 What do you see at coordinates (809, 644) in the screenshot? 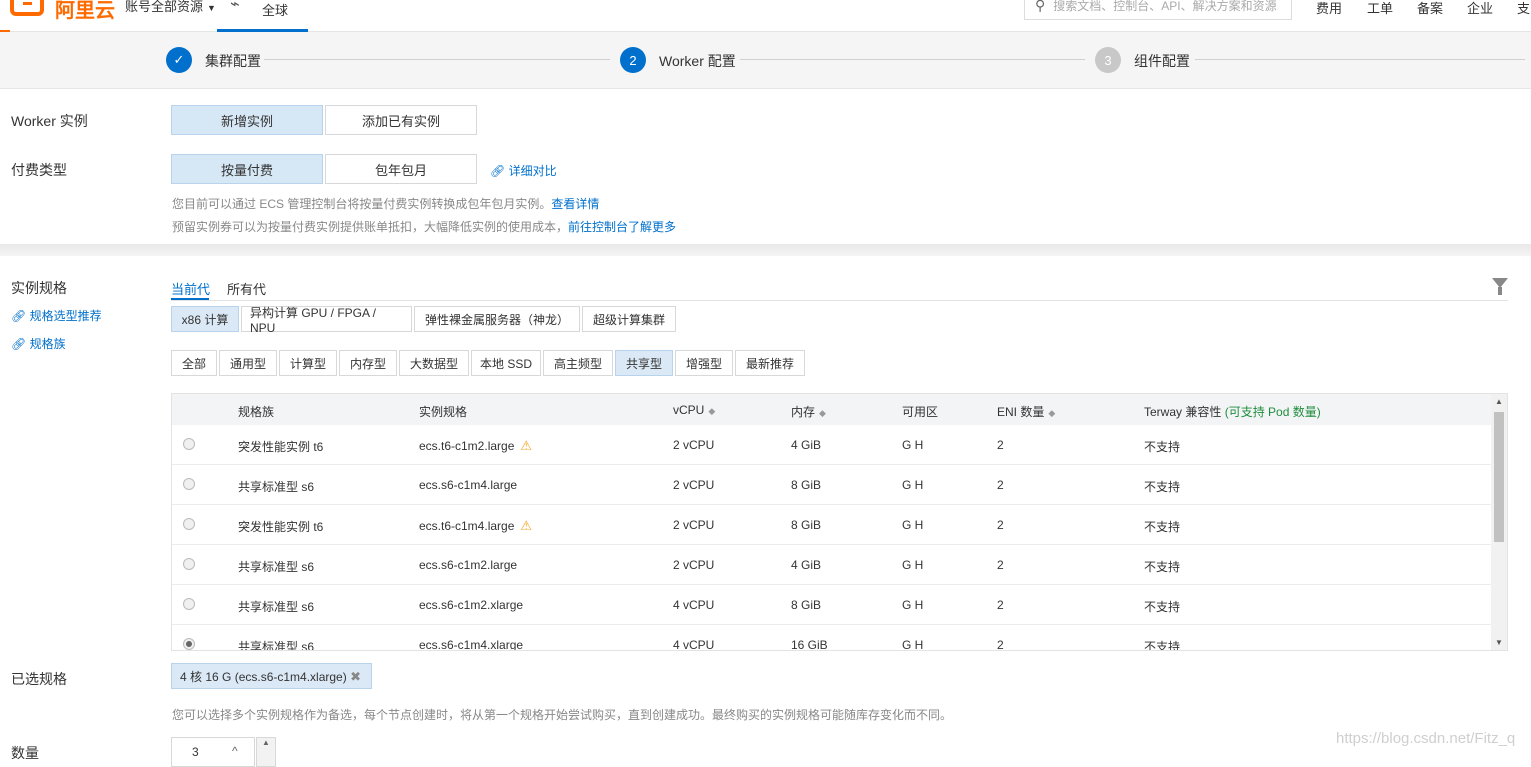
I see `cell-memory-text: 16 GiB` at bounding box center [809, 644].